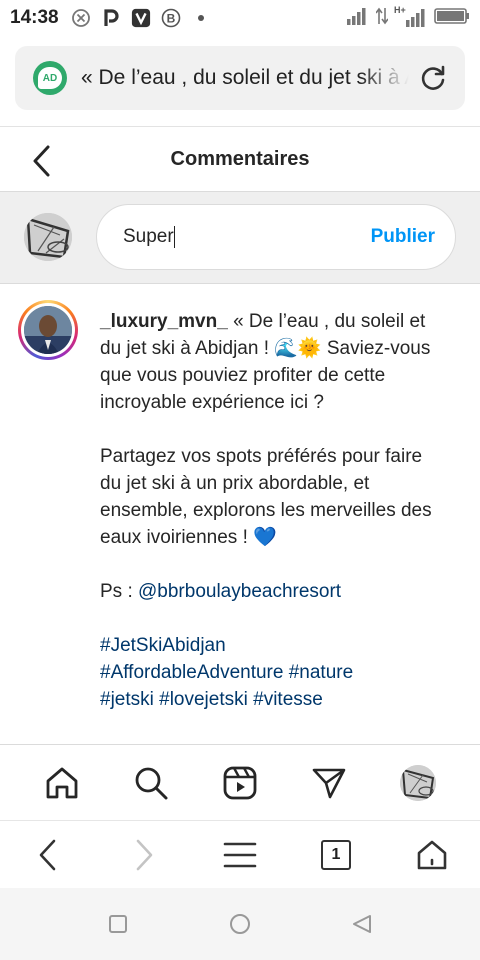 Image resolution: width=480 pixels, height=960 pixels. I want to click on reels-icon, so click(240, 782).